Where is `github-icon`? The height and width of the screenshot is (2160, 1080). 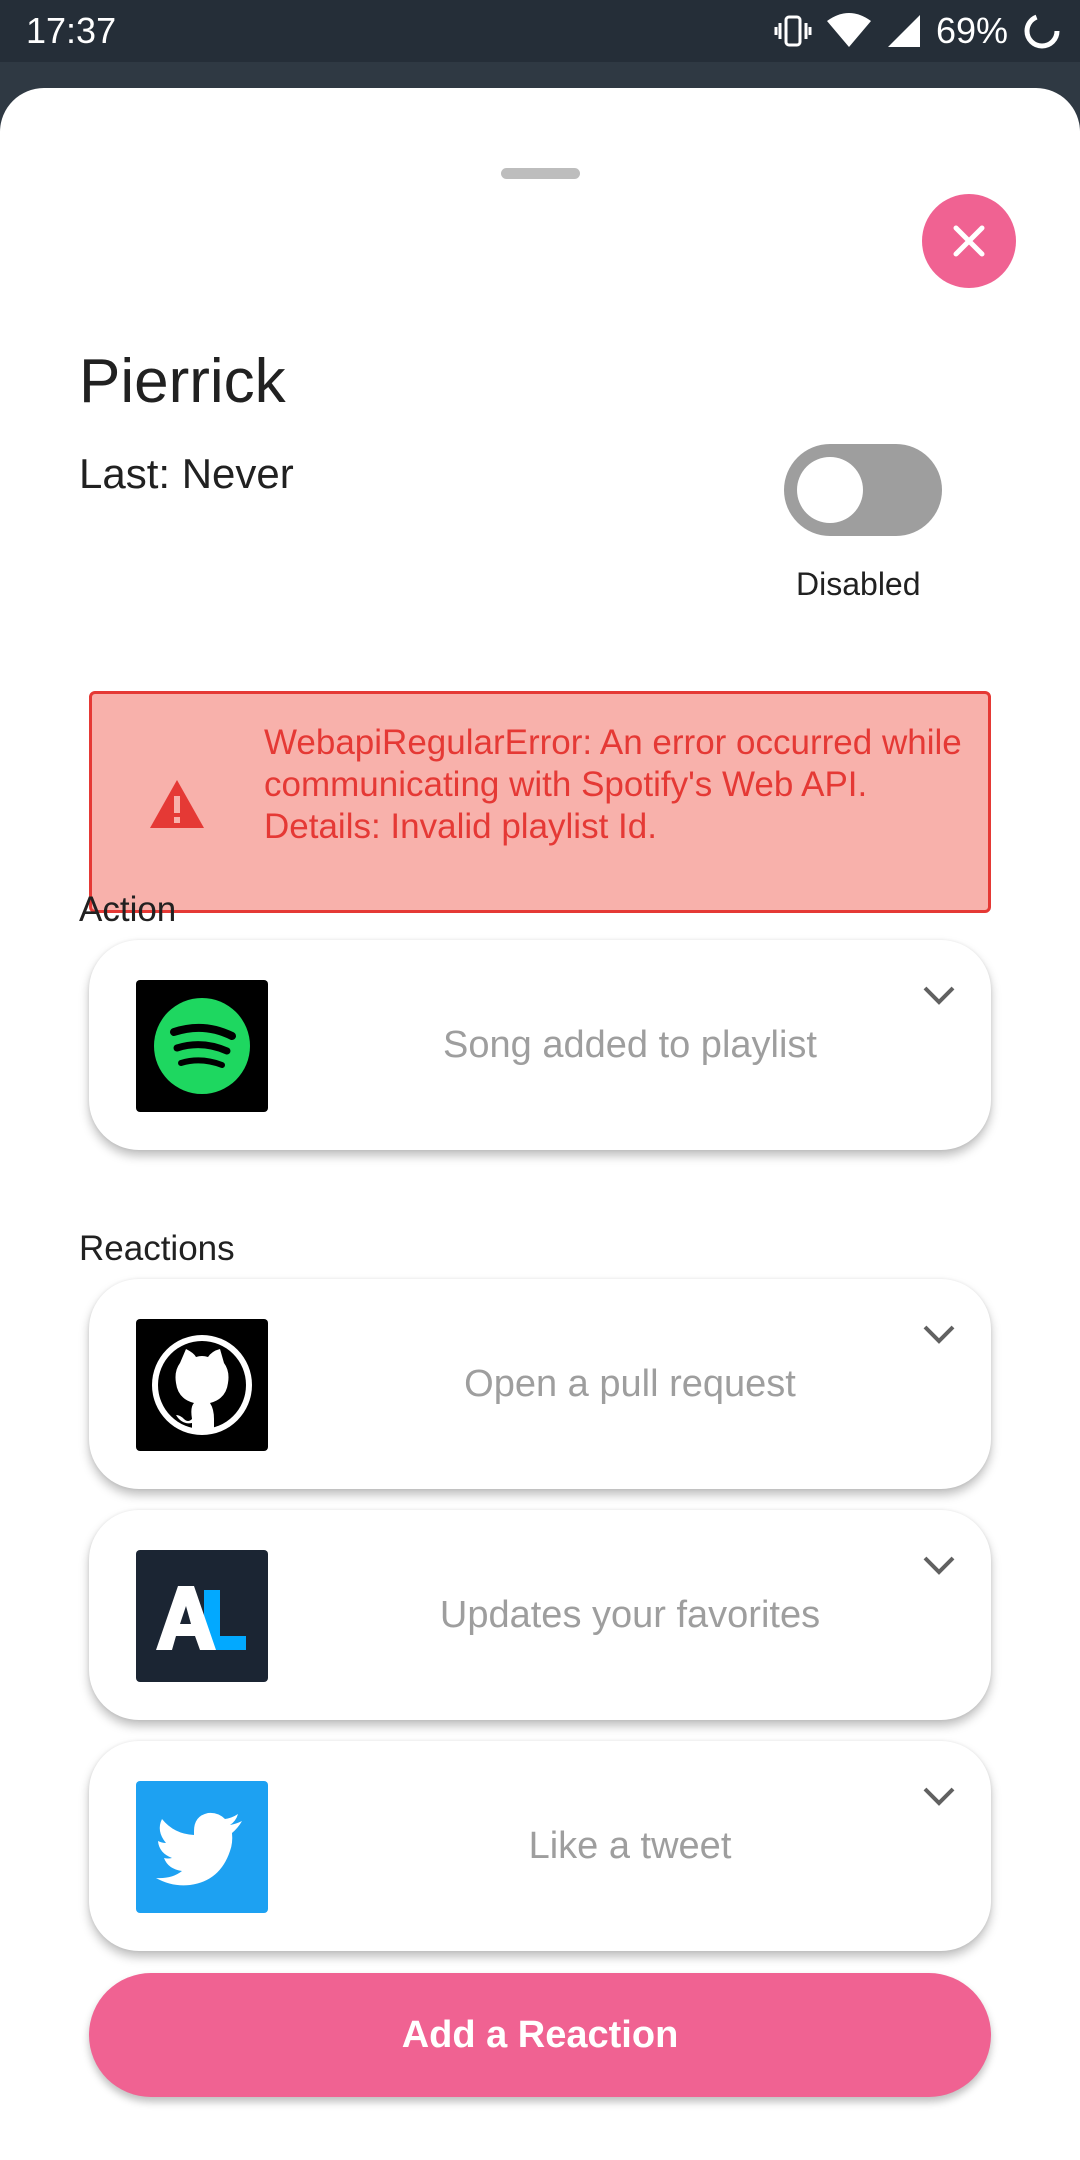 github-icon is located at coordinates (202, 1385).